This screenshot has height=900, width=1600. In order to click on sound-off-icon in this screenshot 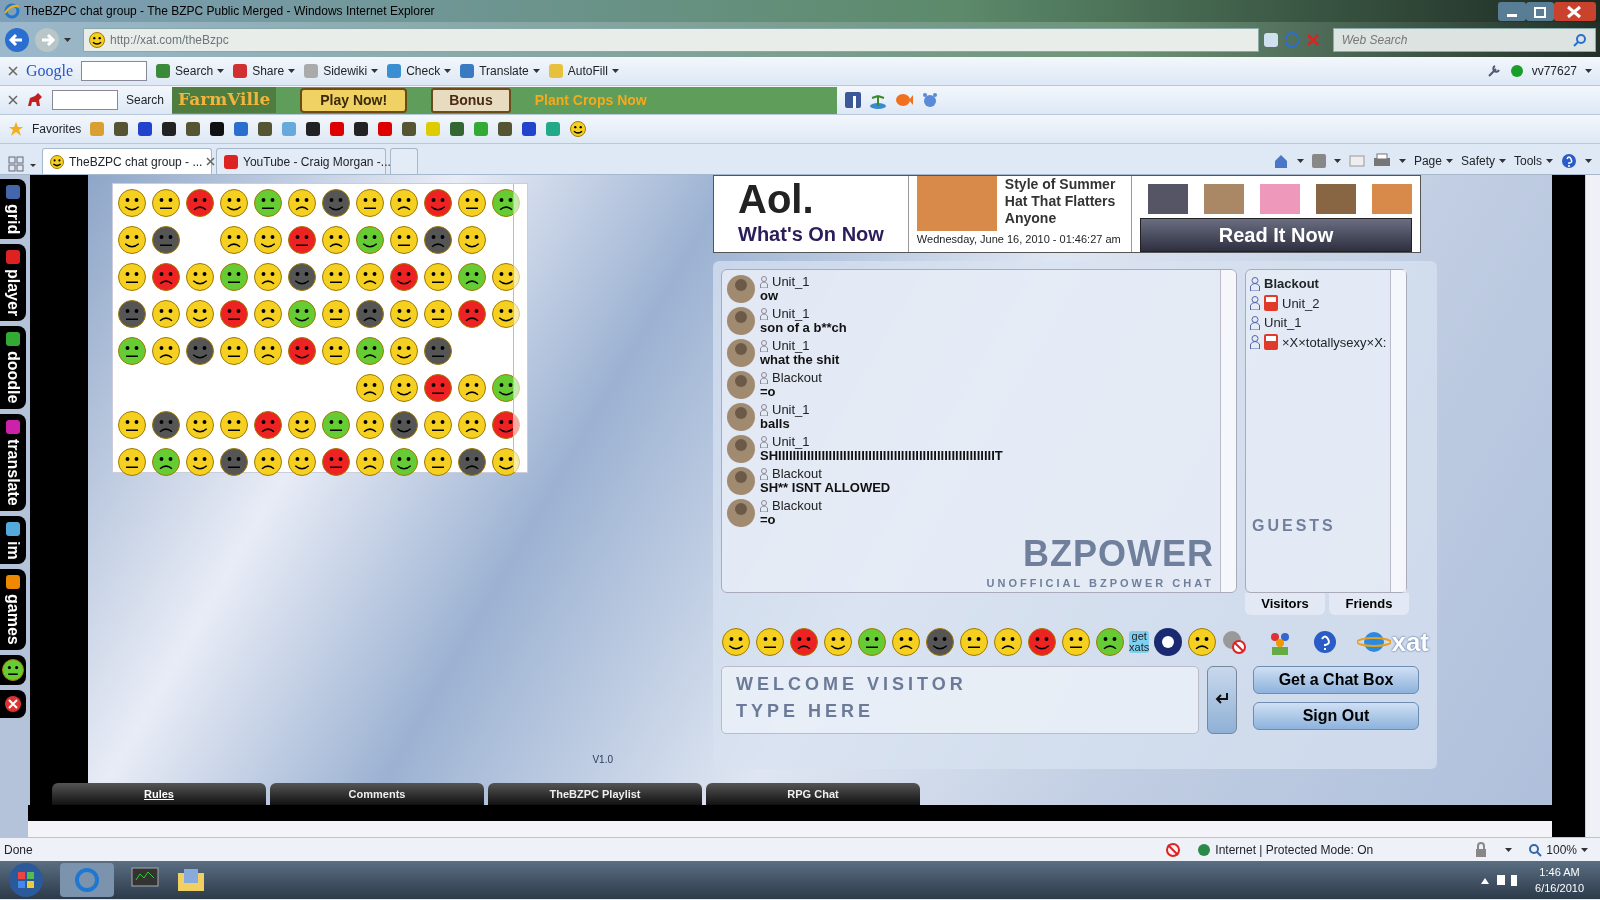, I will do `click(1234, 642)`.